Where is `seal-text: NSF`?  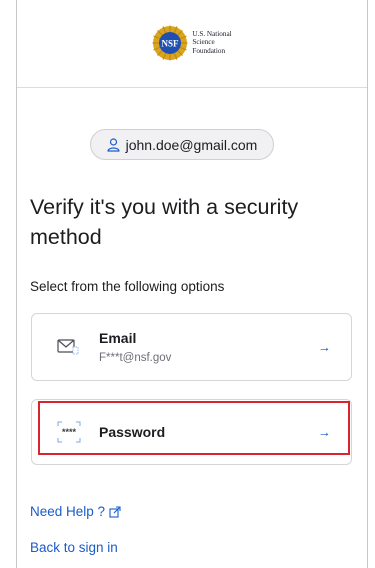 seal-text: NSF is located at coordinates (171, 43).